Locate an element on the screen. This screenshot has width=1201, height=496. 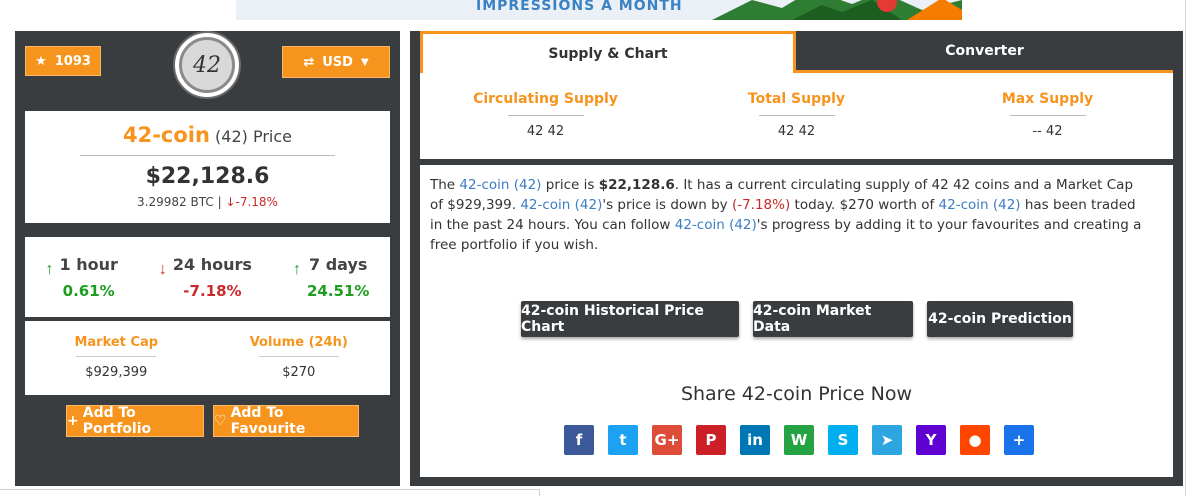
currency-select-button: ⇄ USD ▼ is located at coordinates (336, 62).